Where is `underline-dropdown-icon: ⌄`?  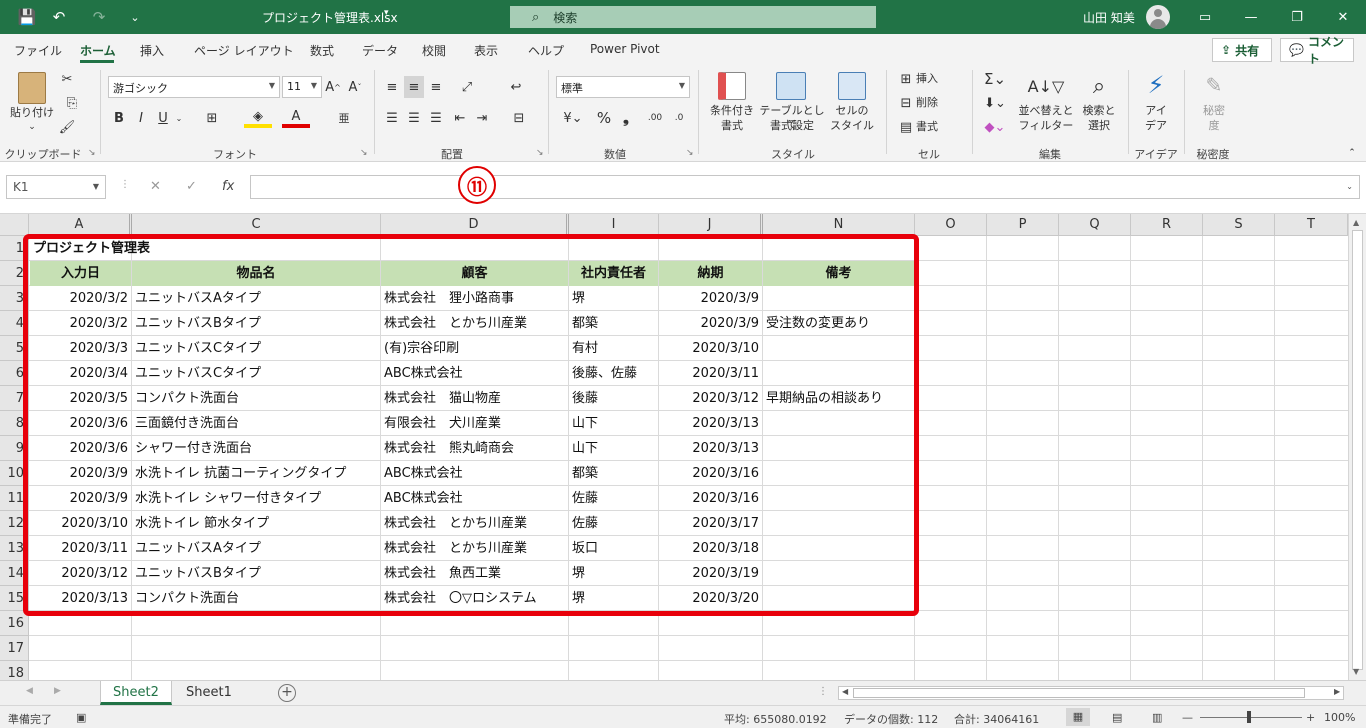
underline-dropdown-icon: ⌄ is located at coordinates (179, 118).